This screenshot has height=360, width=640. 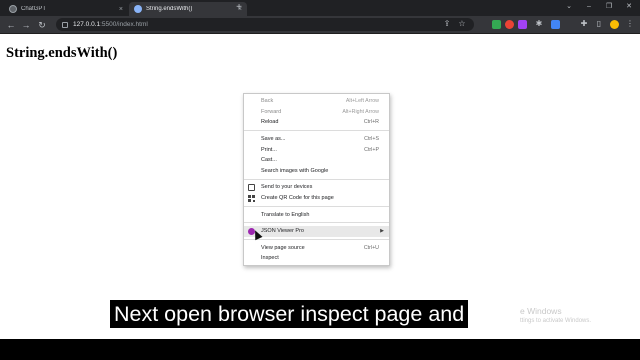 I want to click on puzzle-icon: ✚, so click(x=584, y=24).